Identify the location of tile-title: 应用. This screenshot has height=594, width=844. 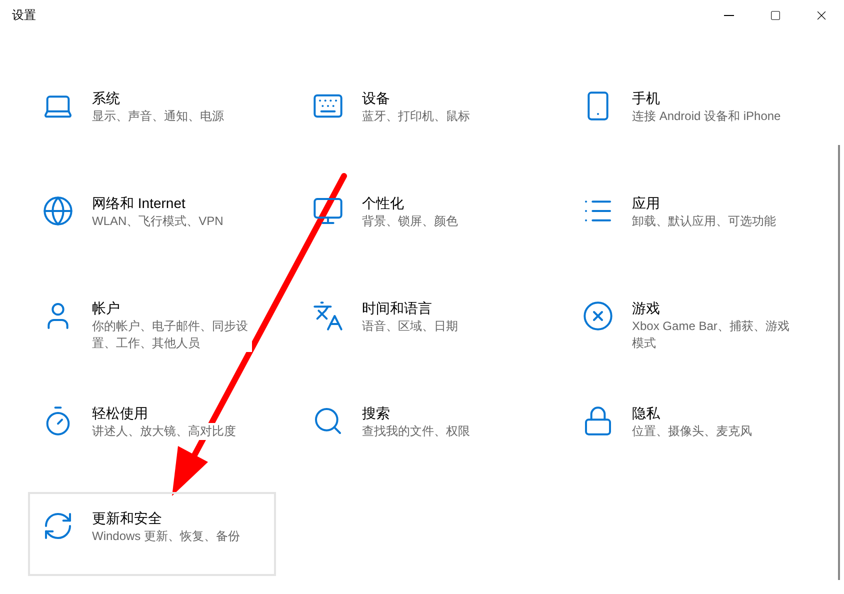
(646, 203).